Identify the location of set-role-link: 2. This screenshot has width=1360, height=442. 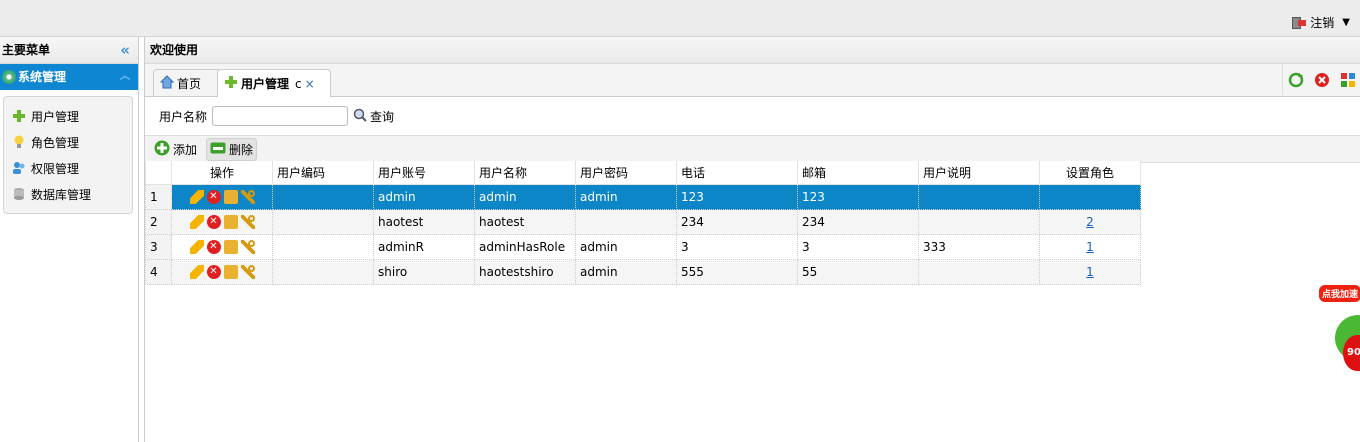
(1090, 222).